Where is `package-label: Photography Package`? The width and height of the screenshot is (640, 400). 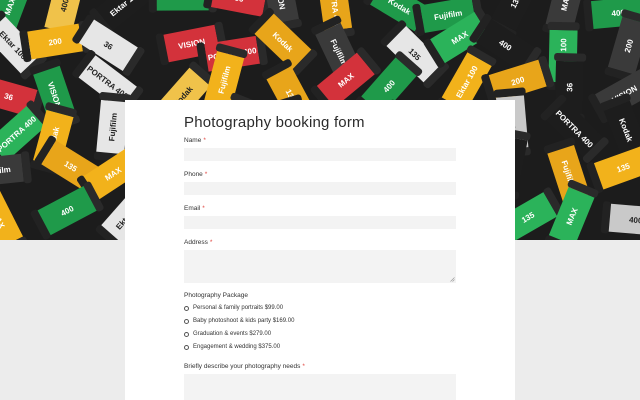
package-label: Photography Package is located at coordinates (216, 295).